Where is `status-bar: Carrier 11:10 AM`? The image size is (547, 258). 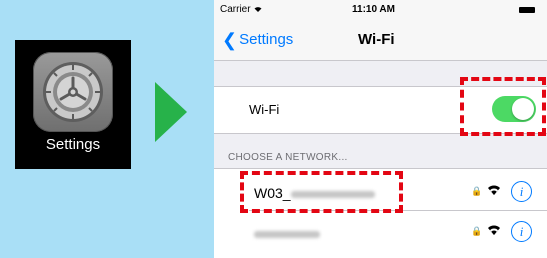 status-bar: Carrier 11:10 AM is located at coordinates (380, 10).